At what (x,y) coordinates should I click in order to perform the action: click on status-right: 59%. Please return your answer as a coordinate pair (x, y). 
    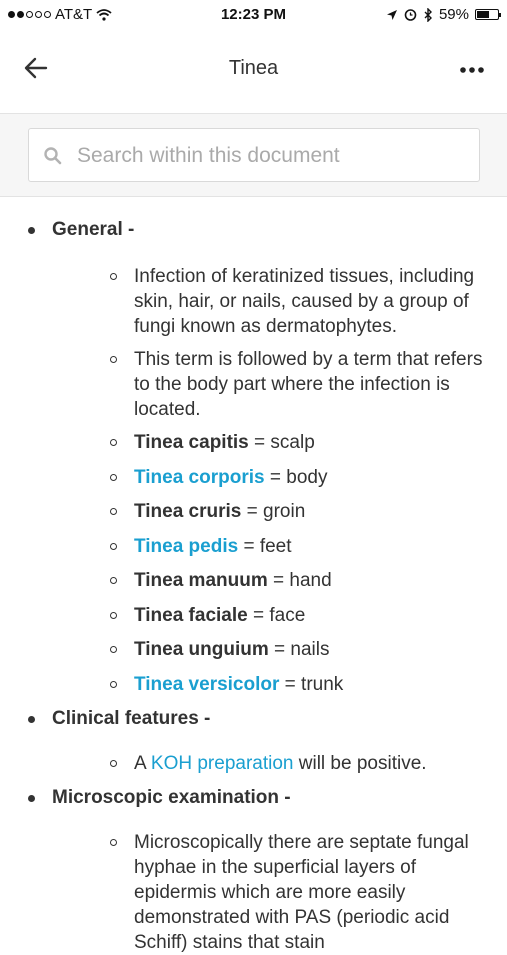
    Looking at the image, I should click on (443, 14).